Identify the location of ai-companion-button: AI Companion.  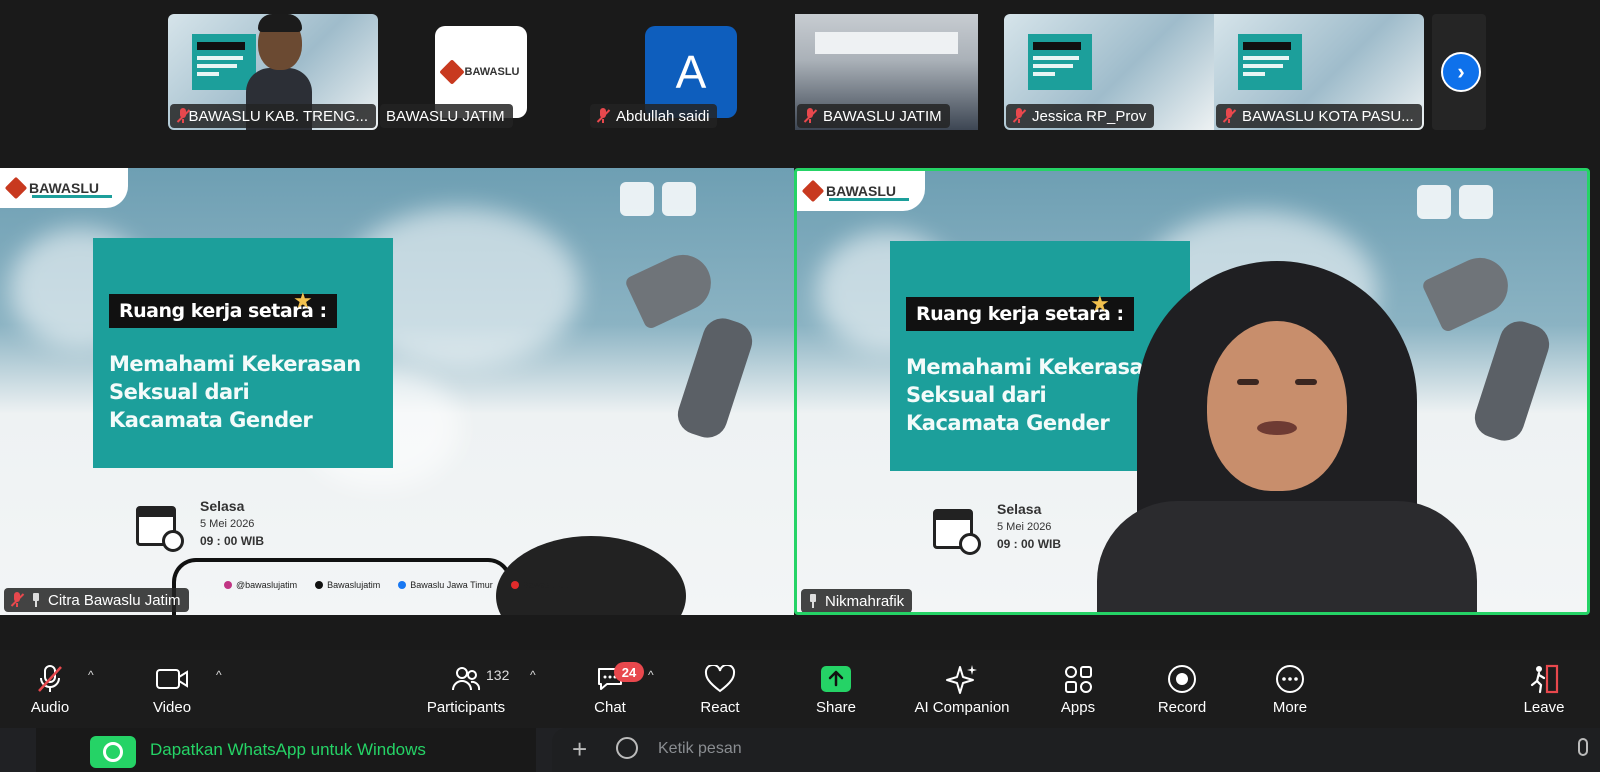
(962, 689).